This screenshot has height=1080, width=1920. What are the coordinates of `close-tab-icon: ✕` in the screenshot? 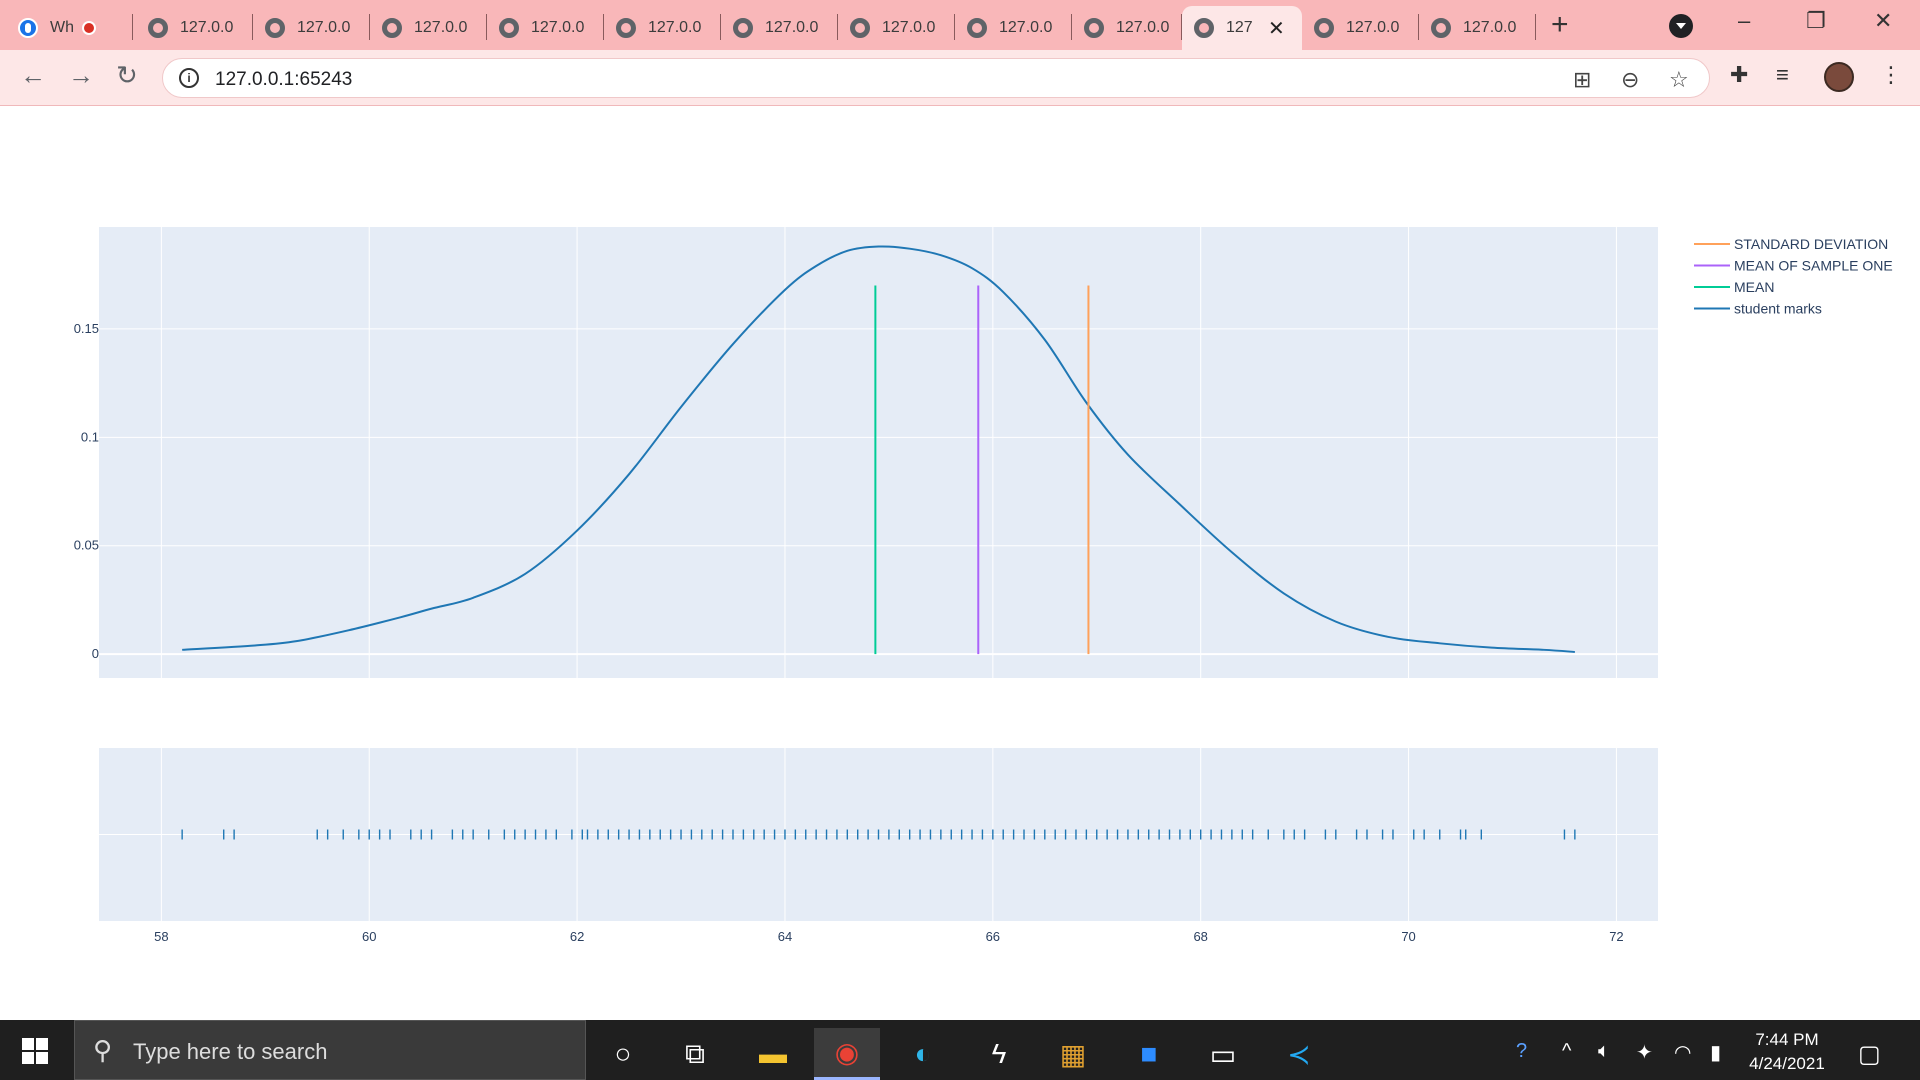 It's located at (1276, 28).